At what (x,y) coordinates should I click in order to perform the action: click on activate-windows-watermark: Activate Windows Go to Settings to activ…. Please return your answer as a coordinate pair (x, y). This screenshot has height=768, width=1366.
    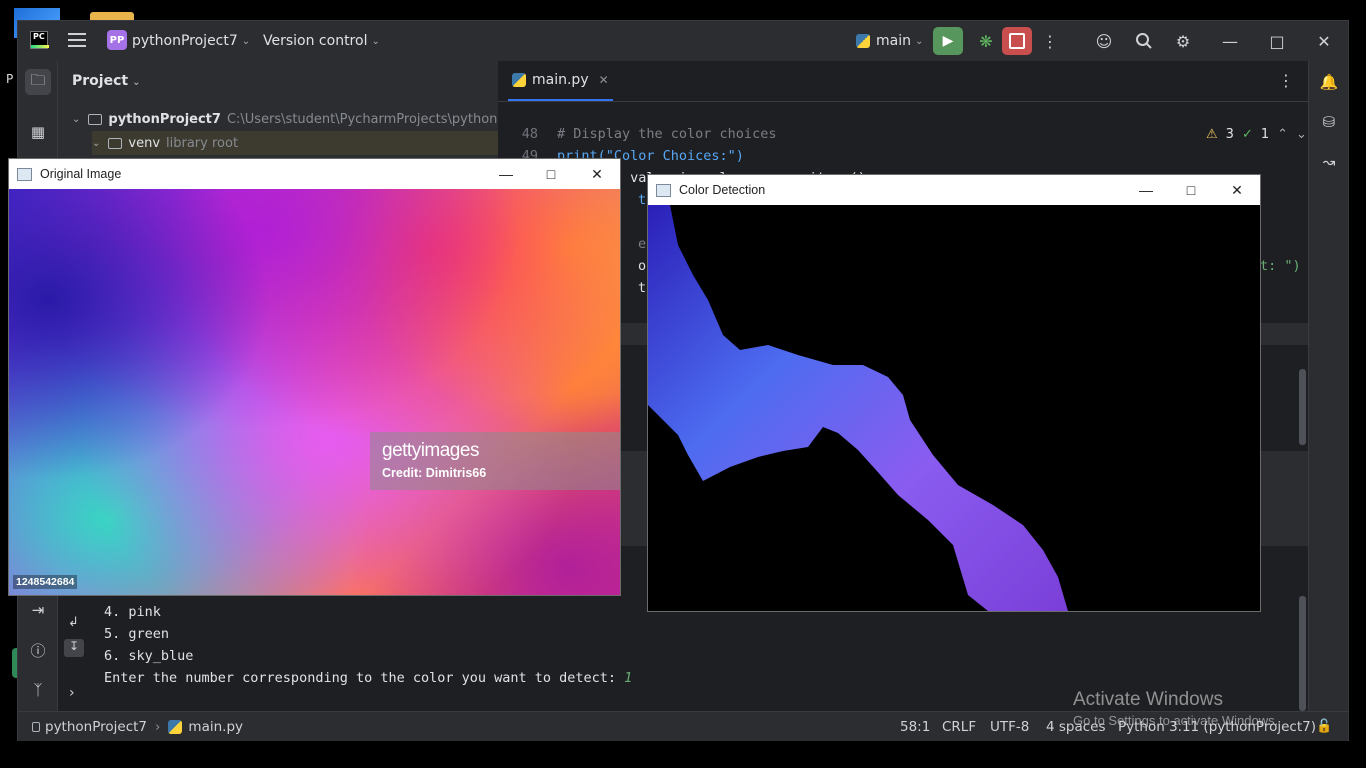
    Looking at the image, I should click on (1175, 708).